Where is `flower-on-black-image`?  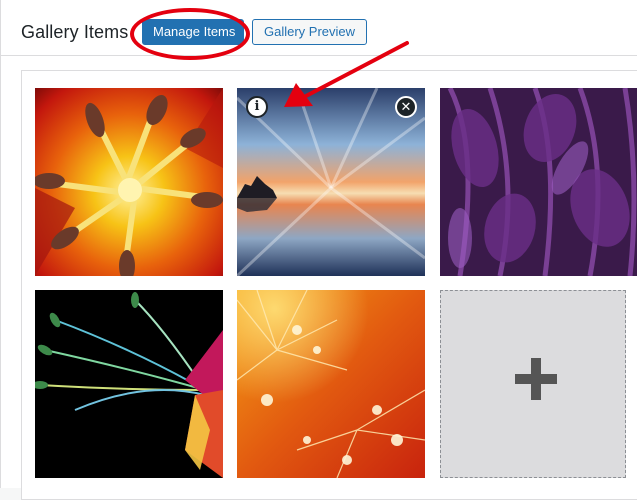
flower-on-black-image is located at coordinates (129, 384).